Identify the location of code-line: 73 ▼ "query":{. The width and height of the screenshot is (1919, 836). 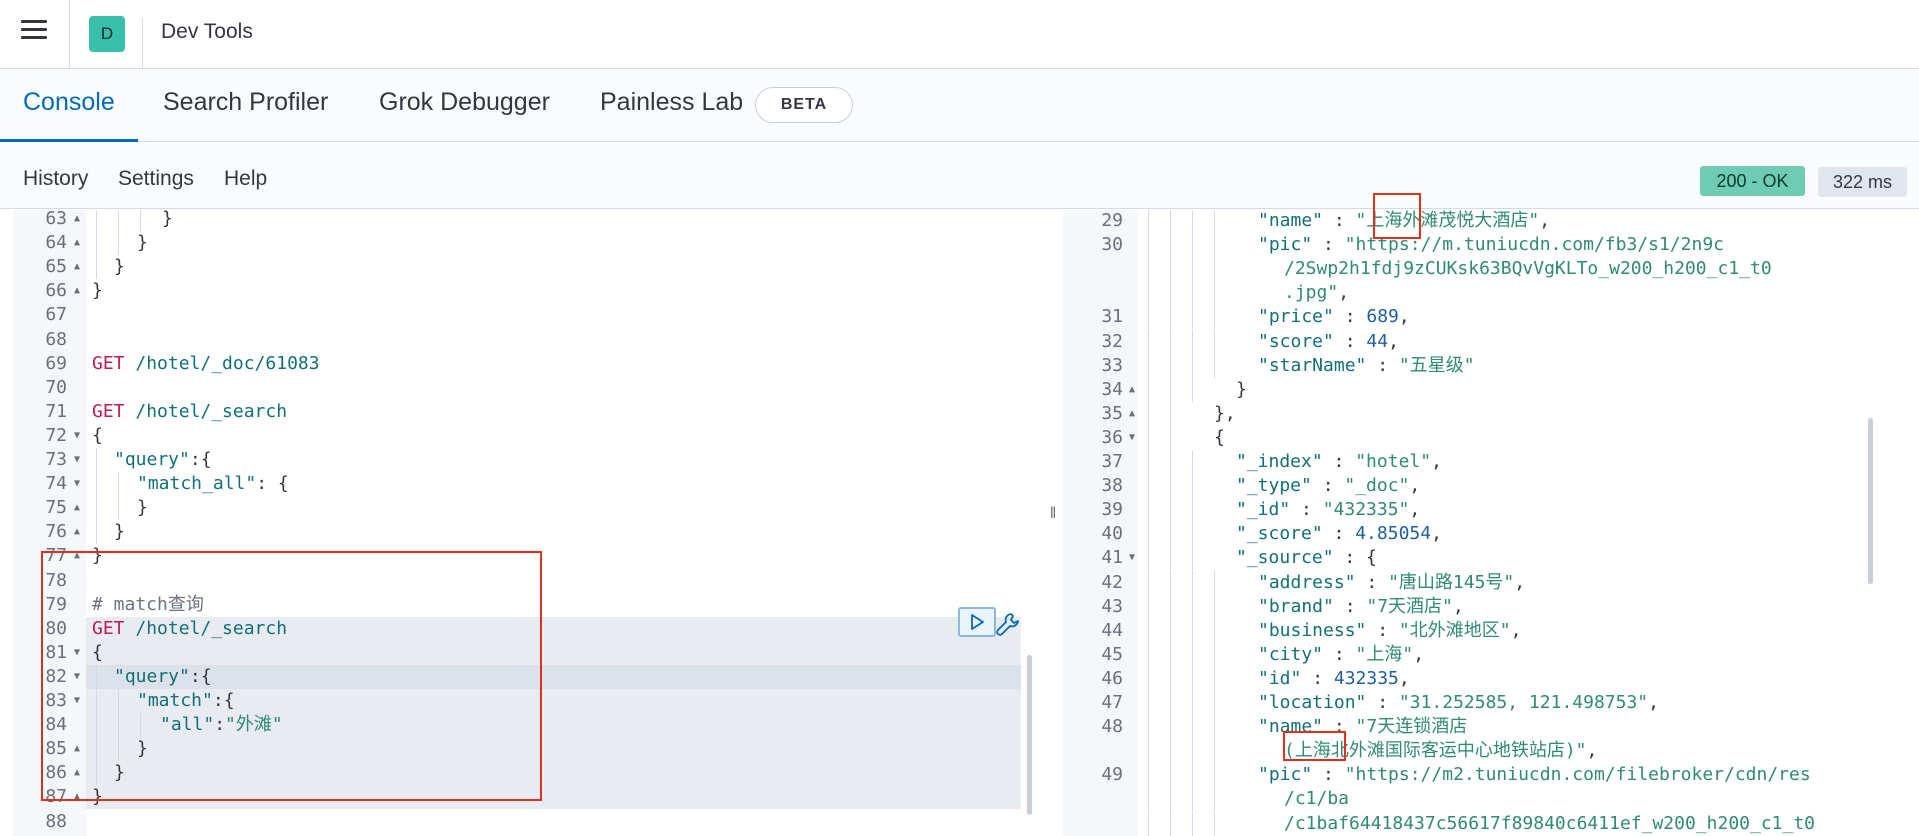
(530, 460).